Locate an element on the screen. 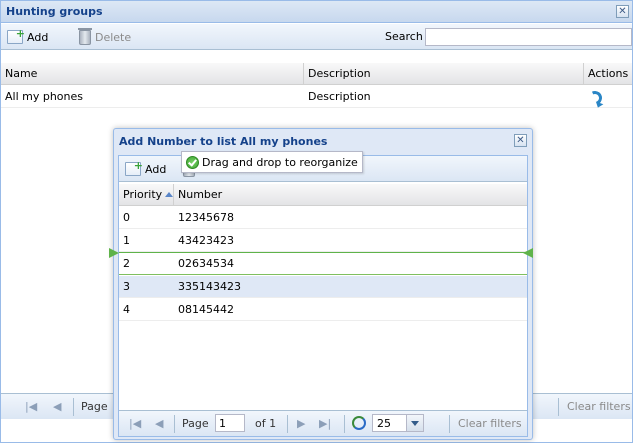 The image size is (633, 443). row-number: 02634534 is located at coordinates (206, 263).